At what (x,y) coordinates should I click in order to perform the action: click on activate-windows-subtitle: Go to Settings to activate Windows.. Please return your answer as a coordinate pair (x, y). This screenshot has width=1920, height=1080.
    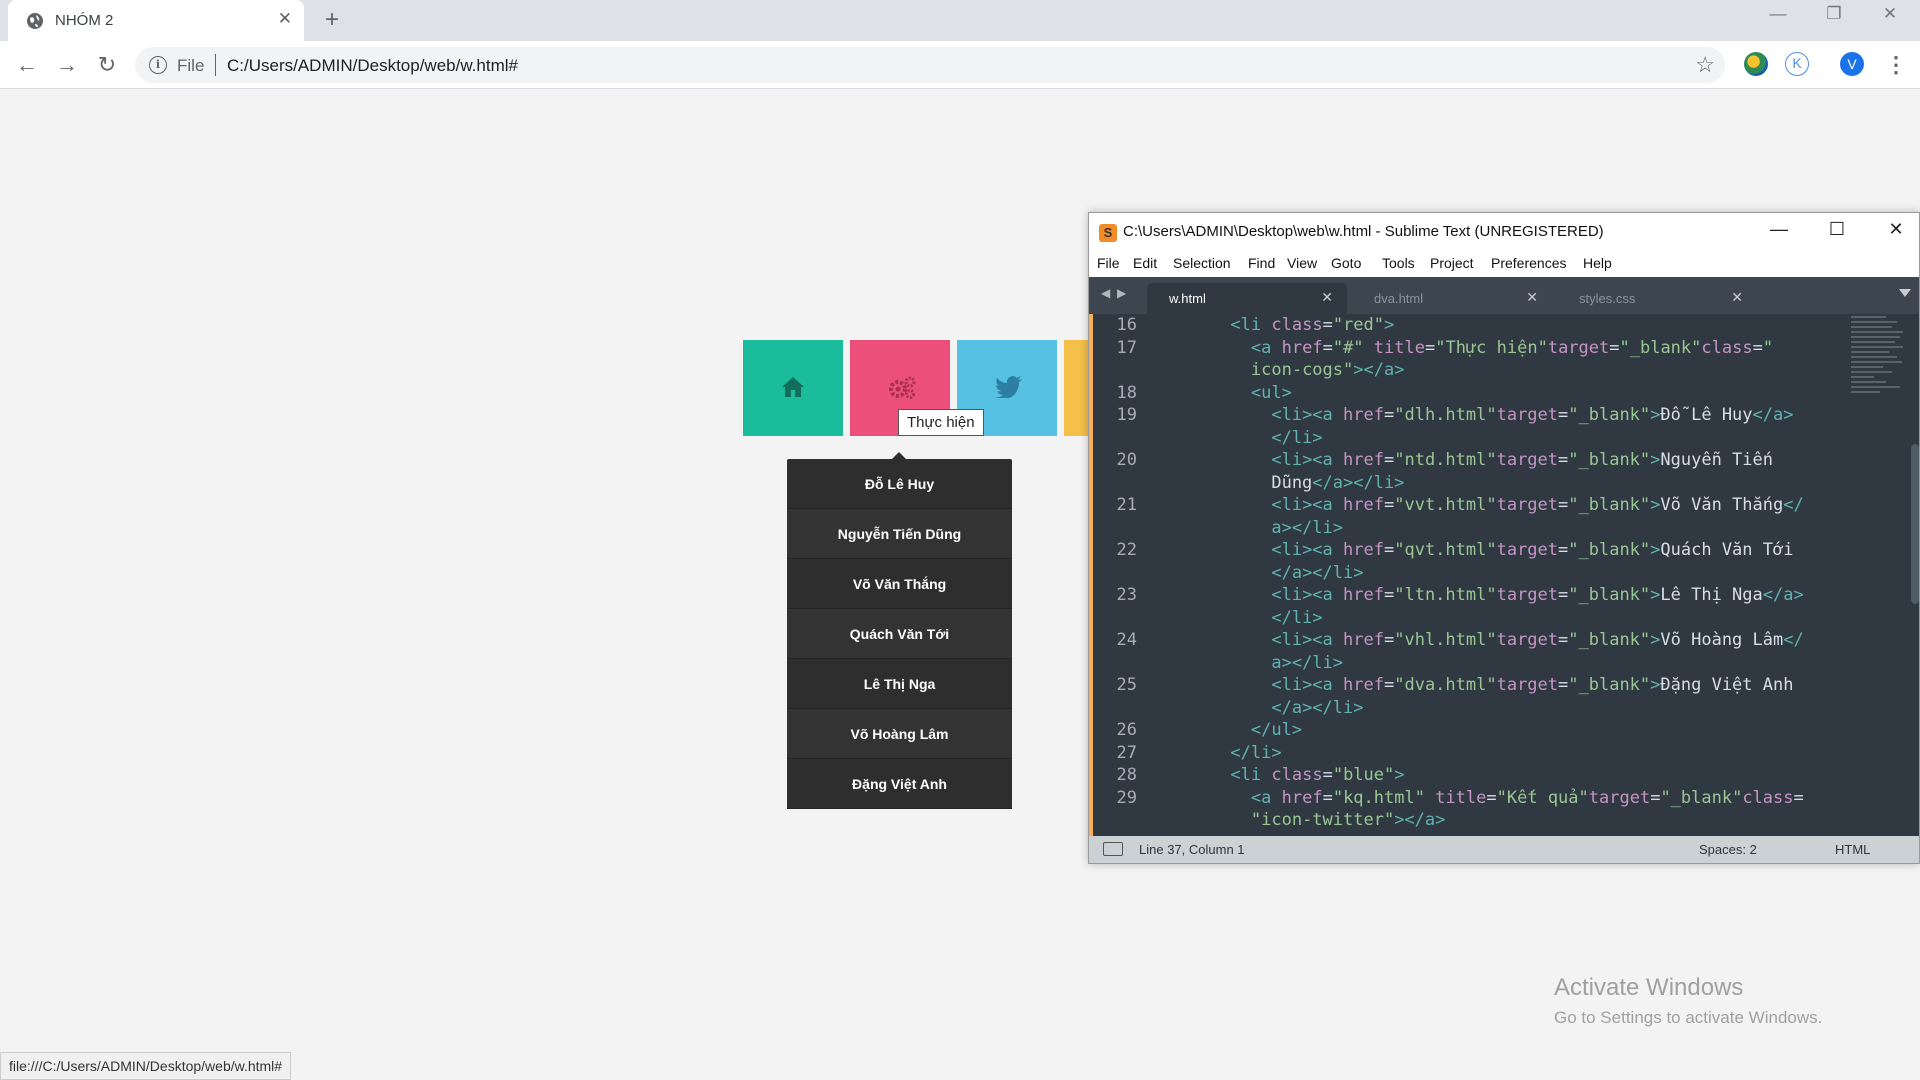
    Looking at the image, I should click on (1688, 1017).